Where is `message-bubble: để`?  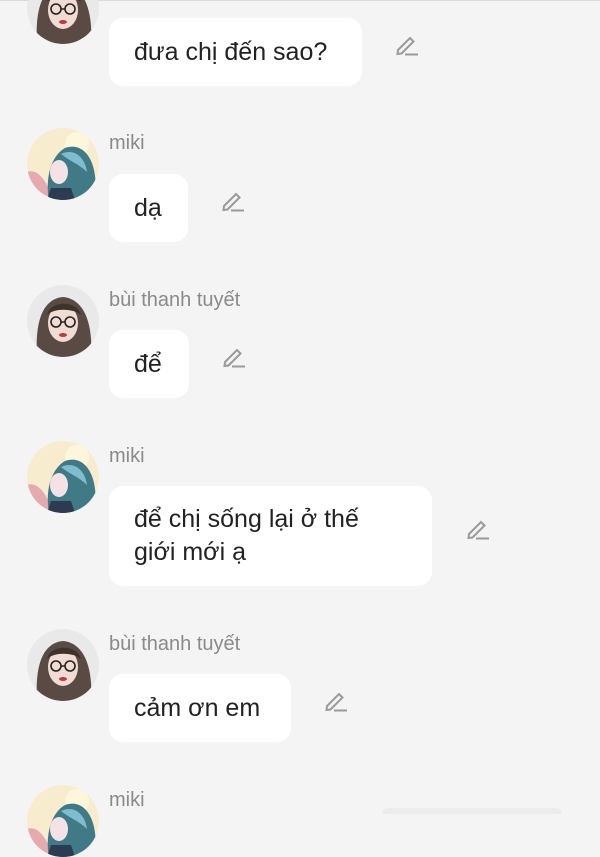
message-bubble: để is located at coordinates (149, 364).